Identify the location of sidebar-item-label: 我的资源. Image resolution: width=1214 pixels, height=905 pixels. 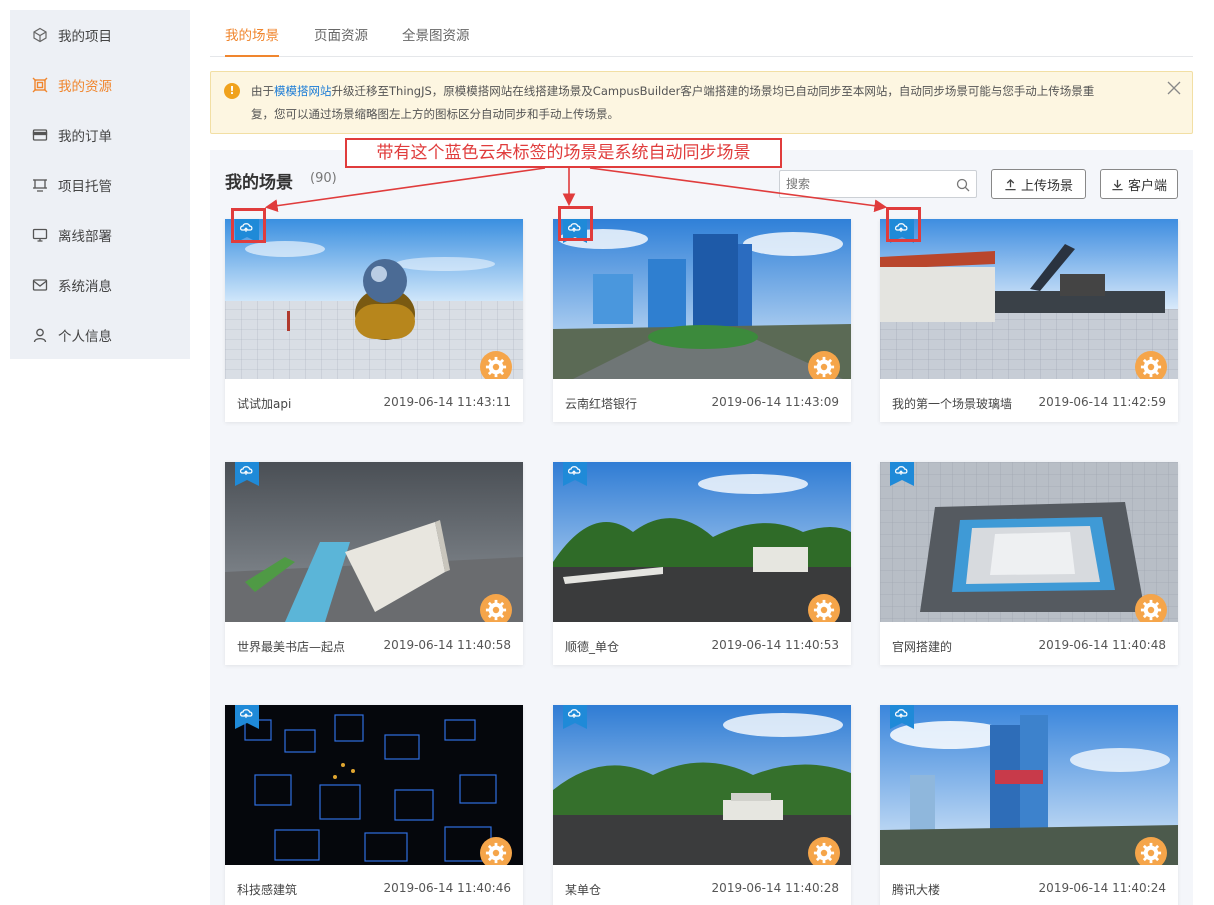
(85, 87).